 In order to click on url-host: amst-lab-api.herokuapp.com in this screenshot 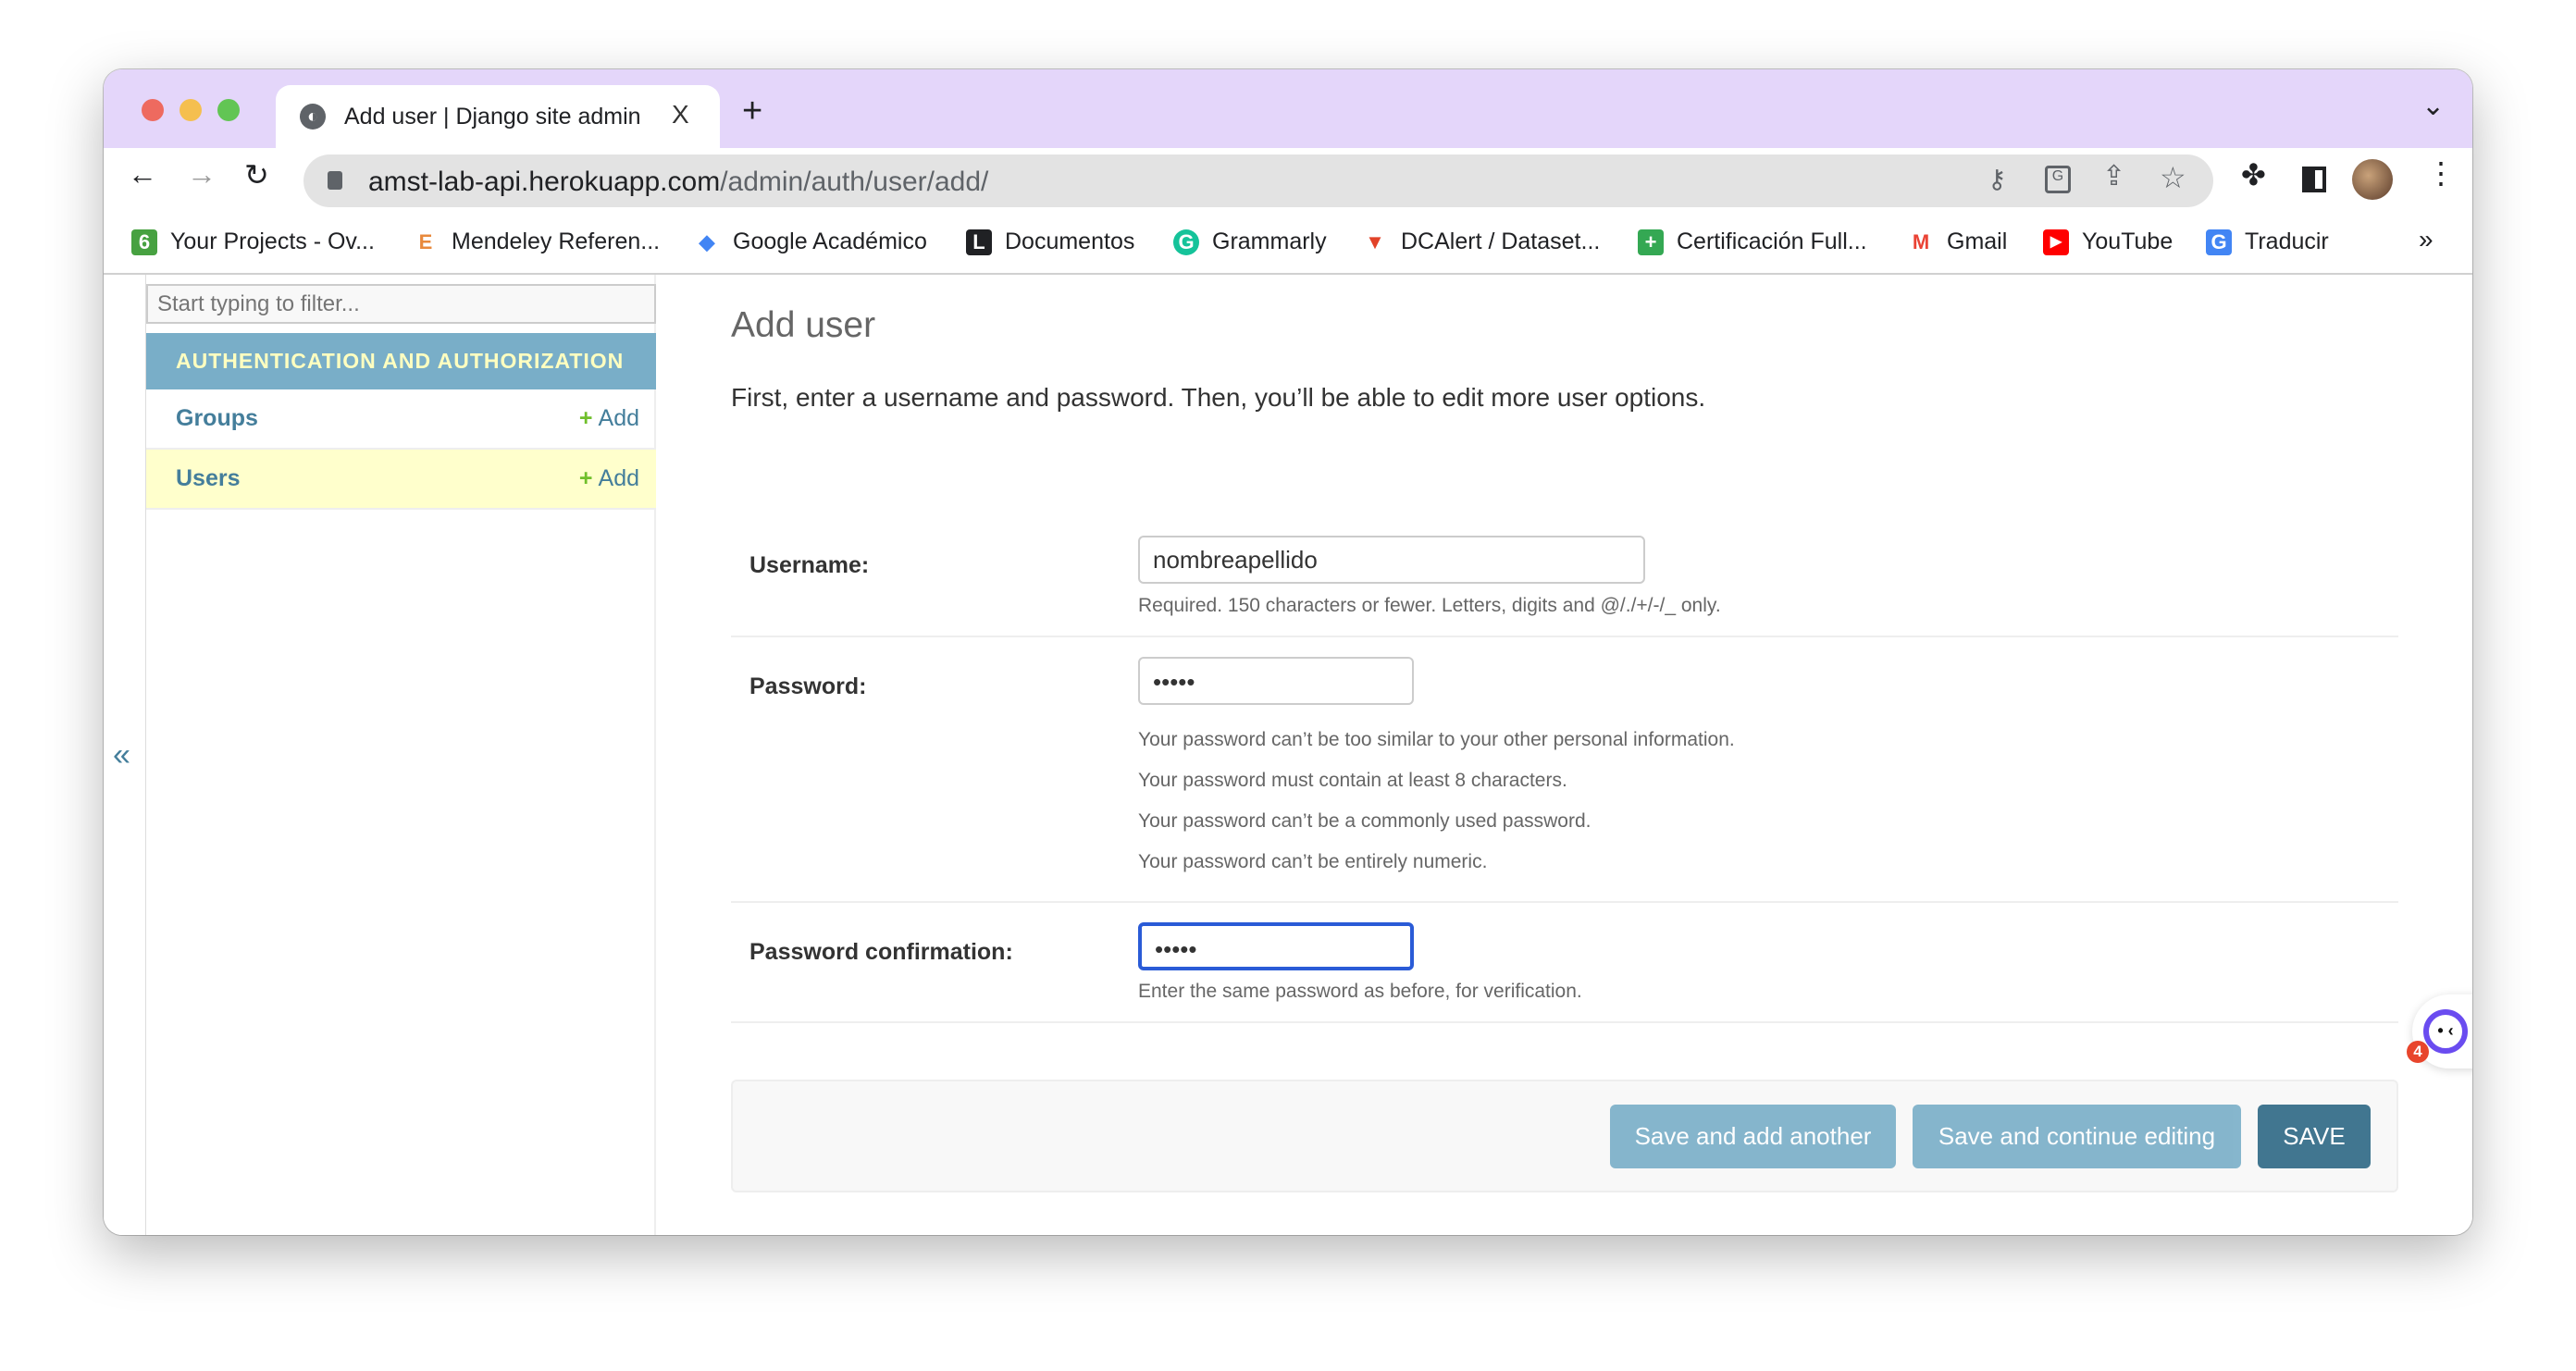, I will do `click(544, 182)`.